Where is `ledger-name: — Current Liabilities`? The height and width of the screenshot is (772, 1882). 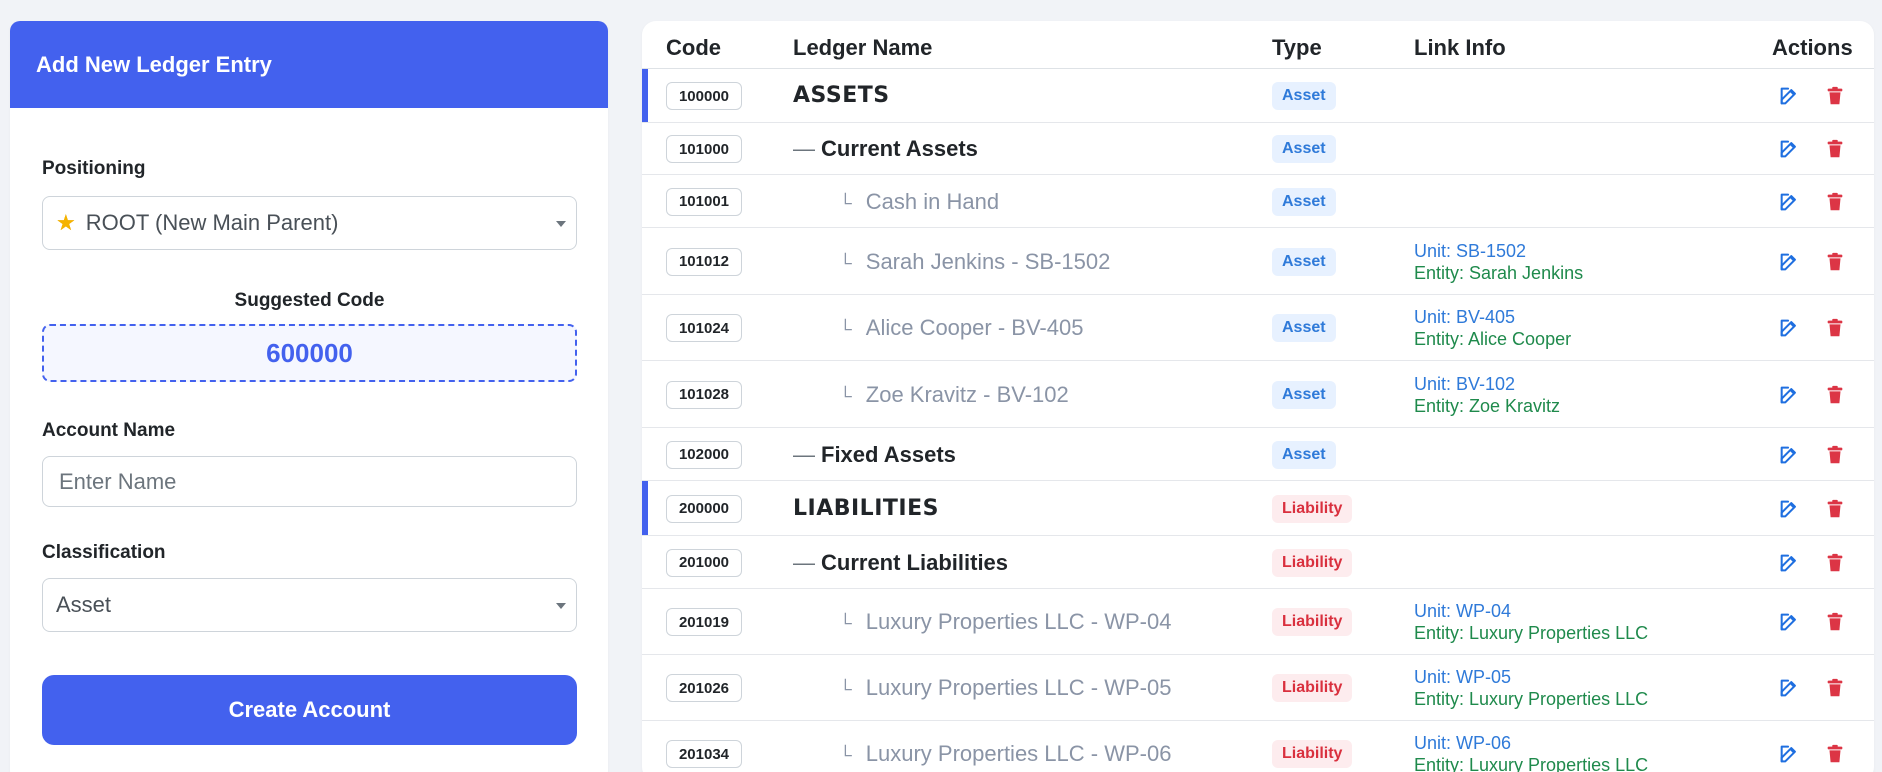 ledger-name: — Current Liabilities is located at coordinates (900, 563).